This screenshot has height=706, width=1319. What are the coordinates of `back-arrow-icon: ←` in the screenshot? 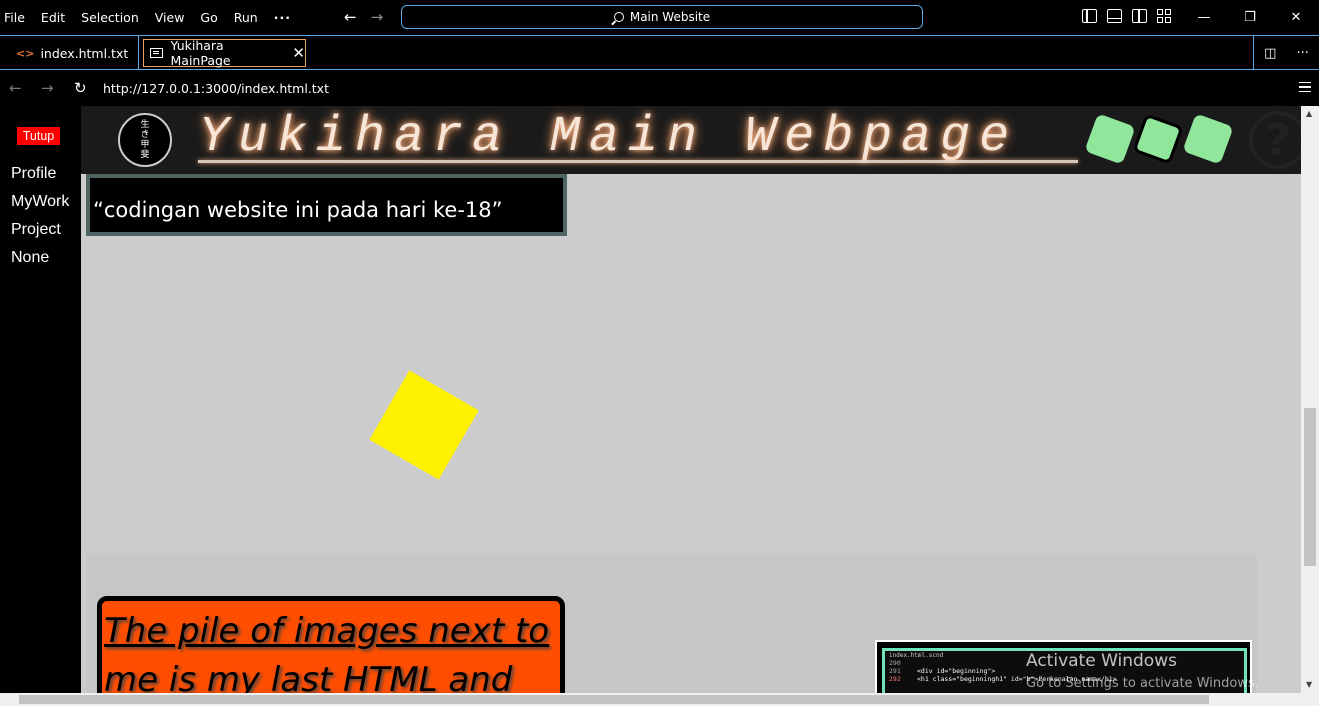 It's located at (350, 17).